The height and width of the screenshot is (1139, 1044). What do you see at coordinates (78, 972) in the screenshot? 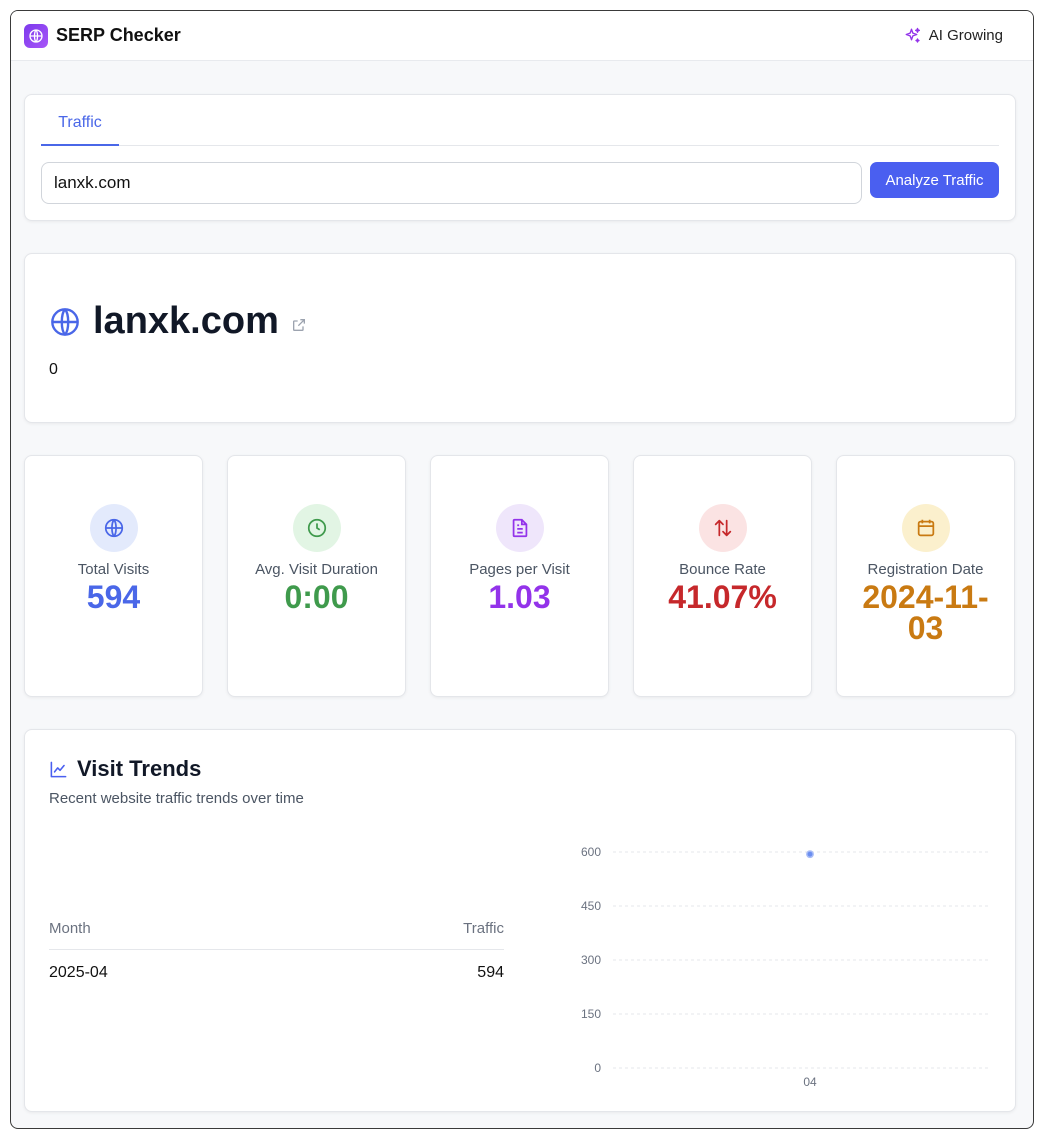
I see `cell-month: 2025-04` at bounding box center [78, 972].